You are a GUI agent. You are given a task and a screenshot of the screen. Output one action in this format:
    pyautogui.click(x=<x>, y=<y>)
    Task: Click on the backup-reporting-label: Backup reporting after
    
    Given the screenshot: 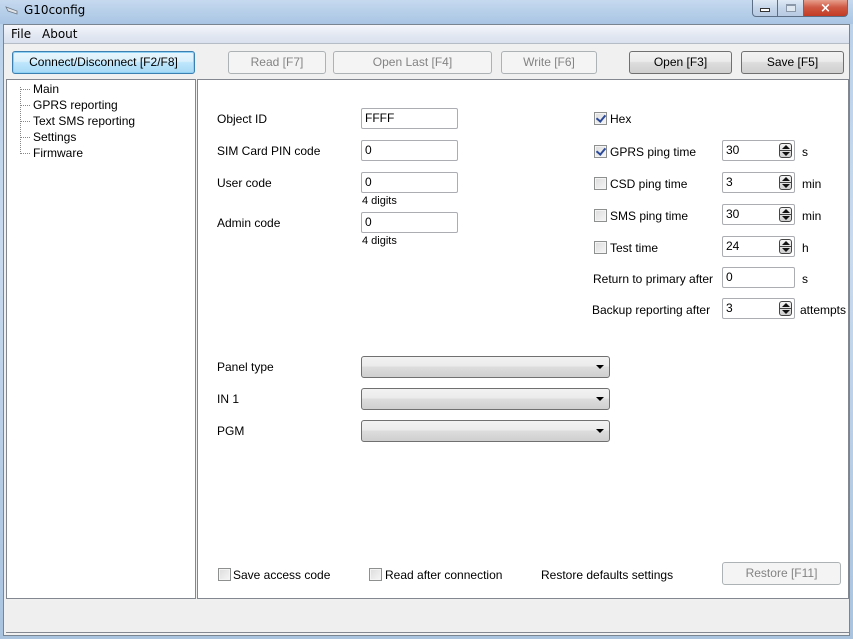 What is the action you would take?
    pyautogui.click(x=651, y=310)
    